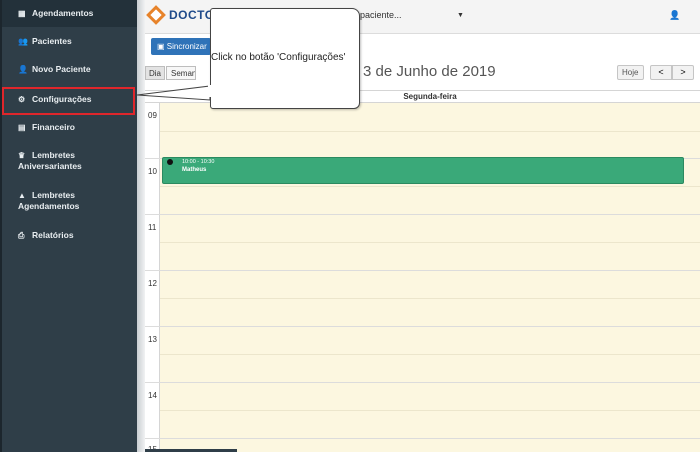 This screenshot has height=452, width=700. I want to click on sidebar-item-novo-paciente: 👤 Novo Paciente, so click(69, 69).